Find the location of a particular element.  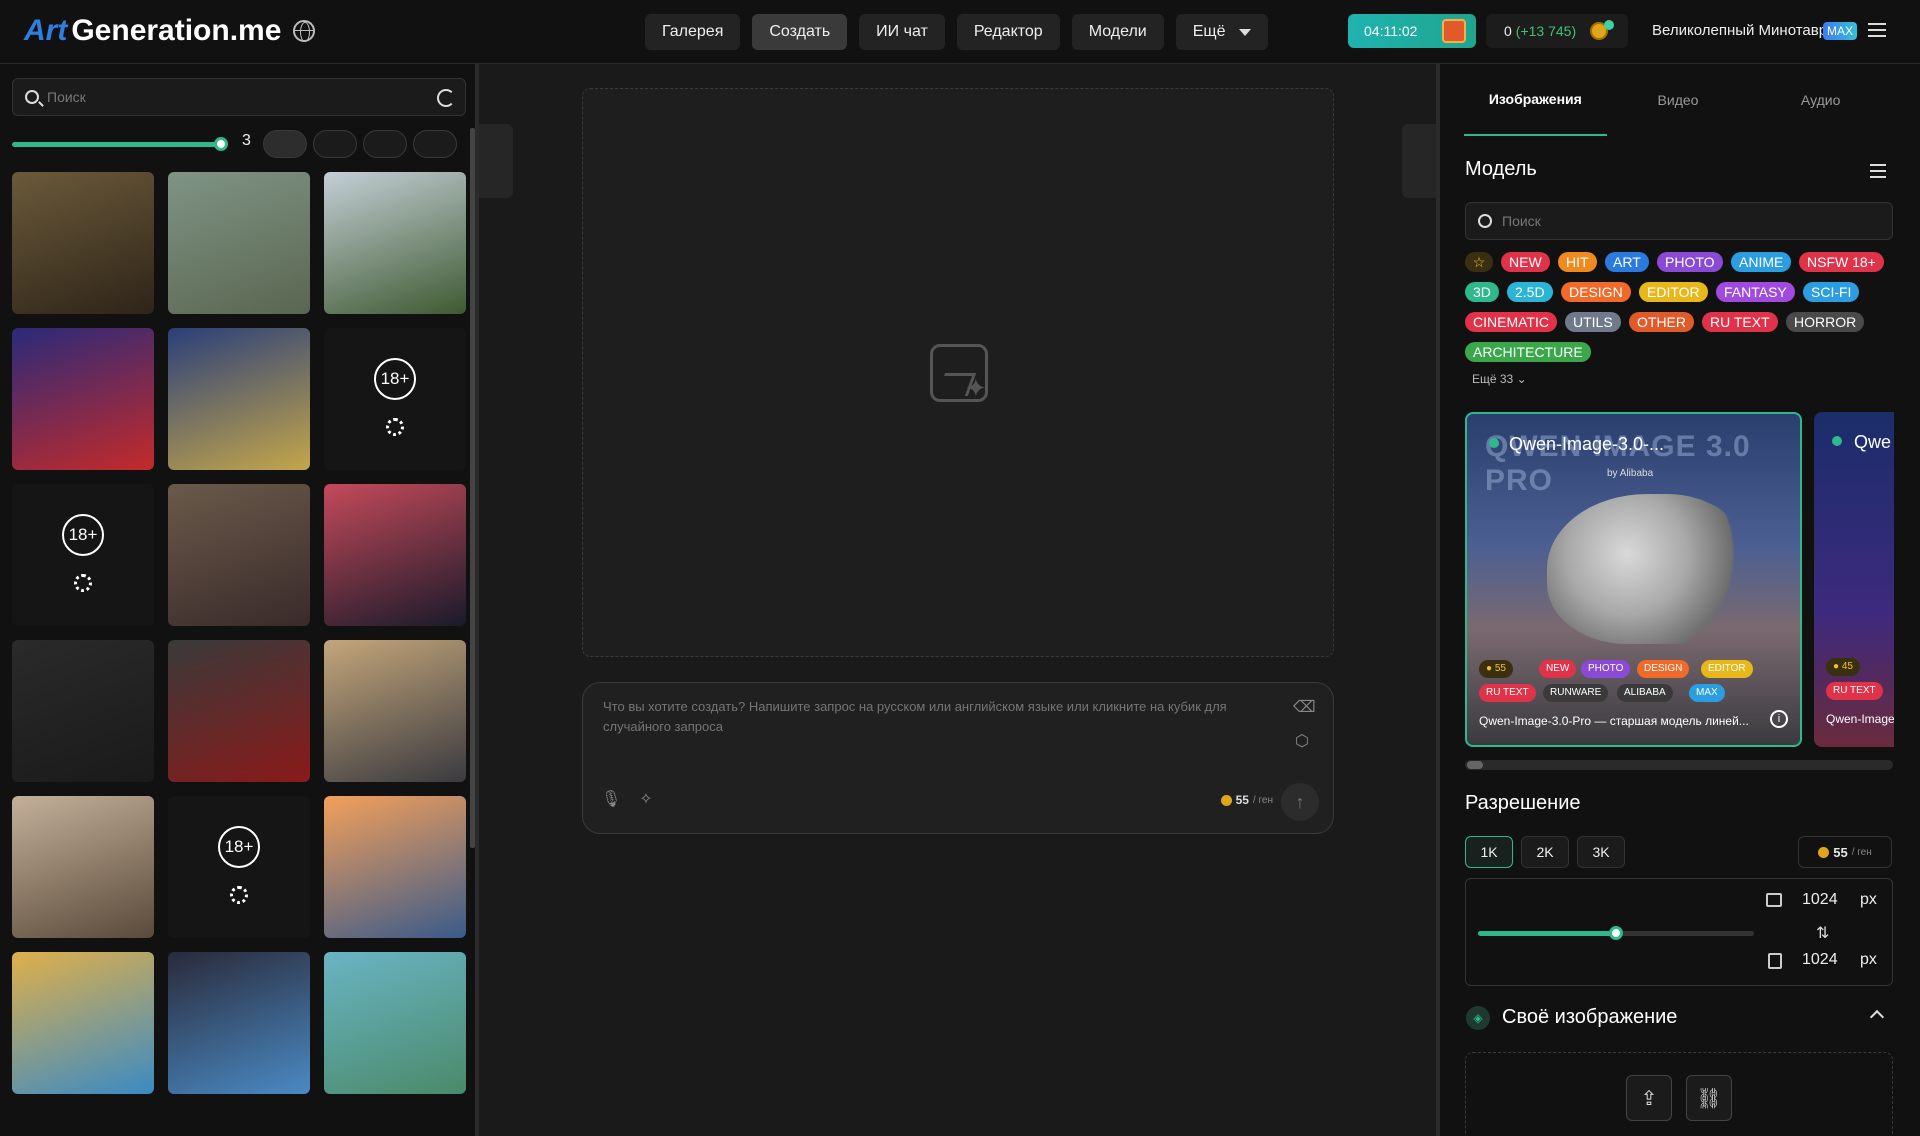

menu-icon is located at coordinates (1877, 30).